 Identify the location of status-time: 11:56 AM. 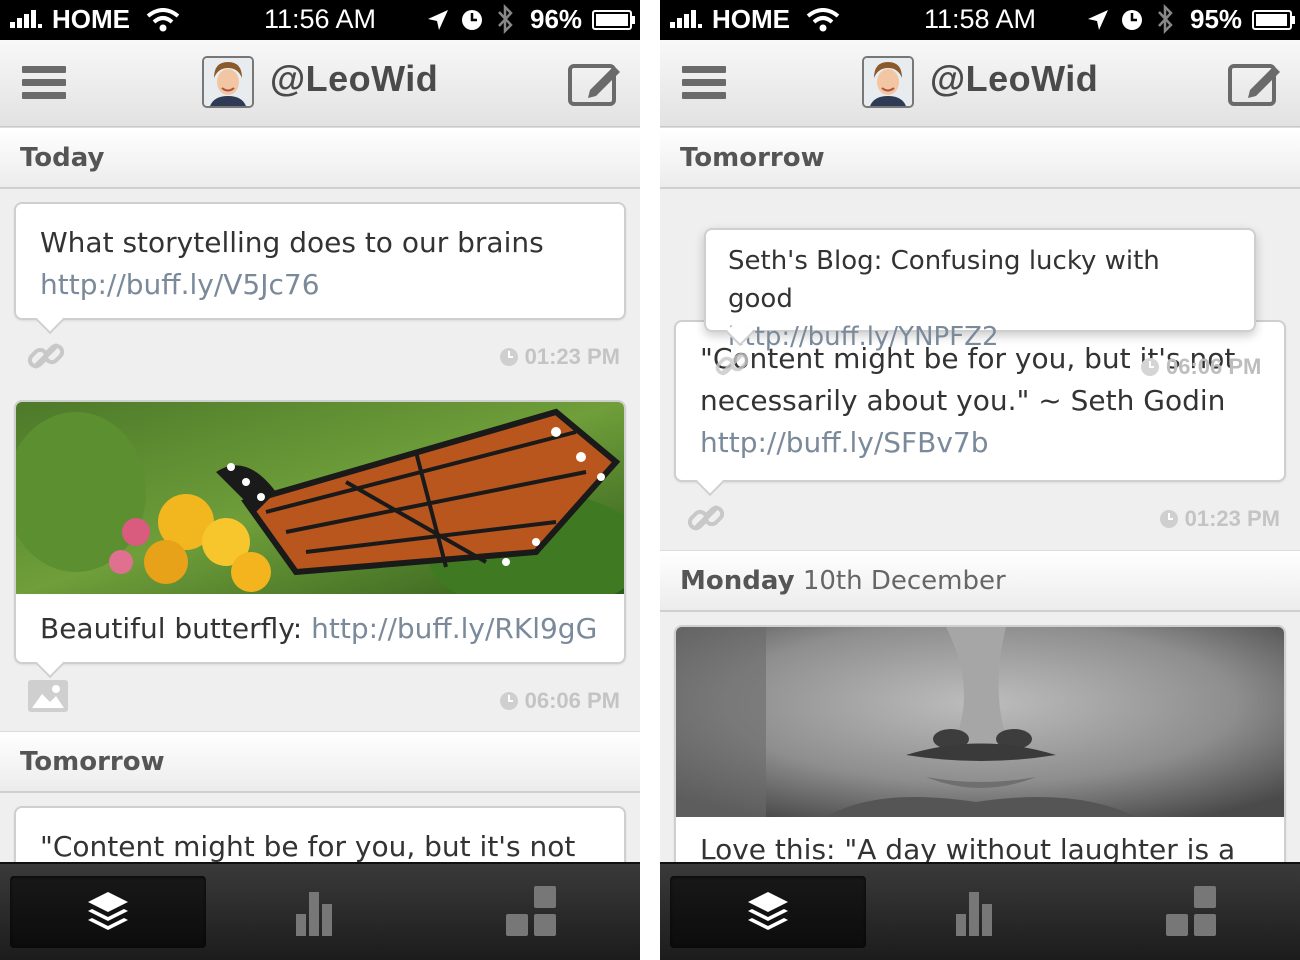
(320, 19).